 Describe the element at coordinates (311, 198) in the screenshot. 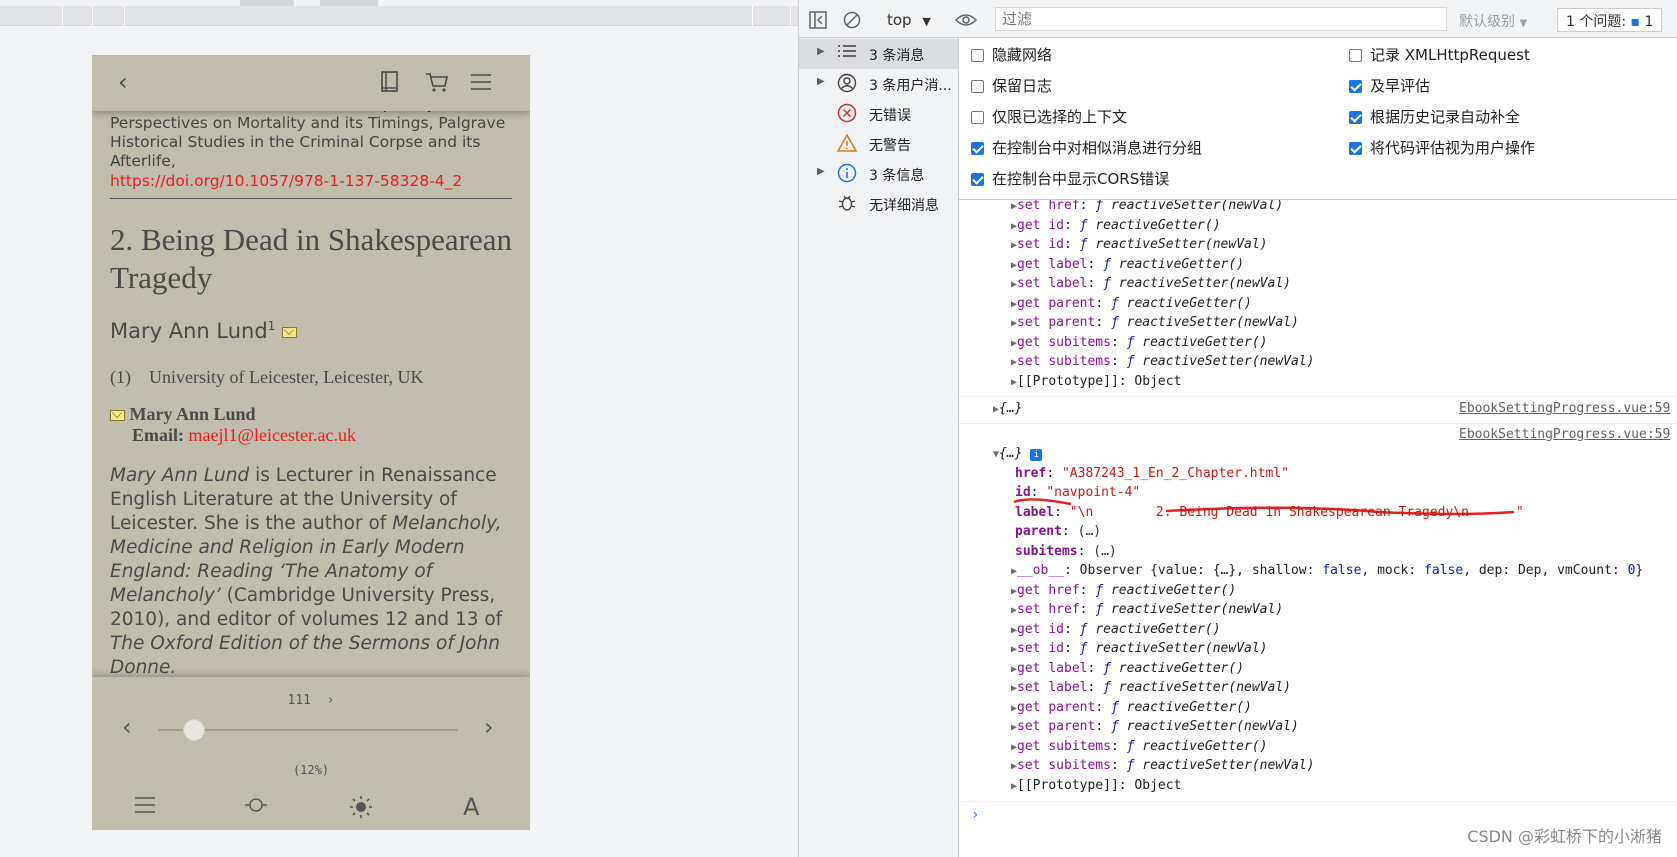

I see `divider` at that location.